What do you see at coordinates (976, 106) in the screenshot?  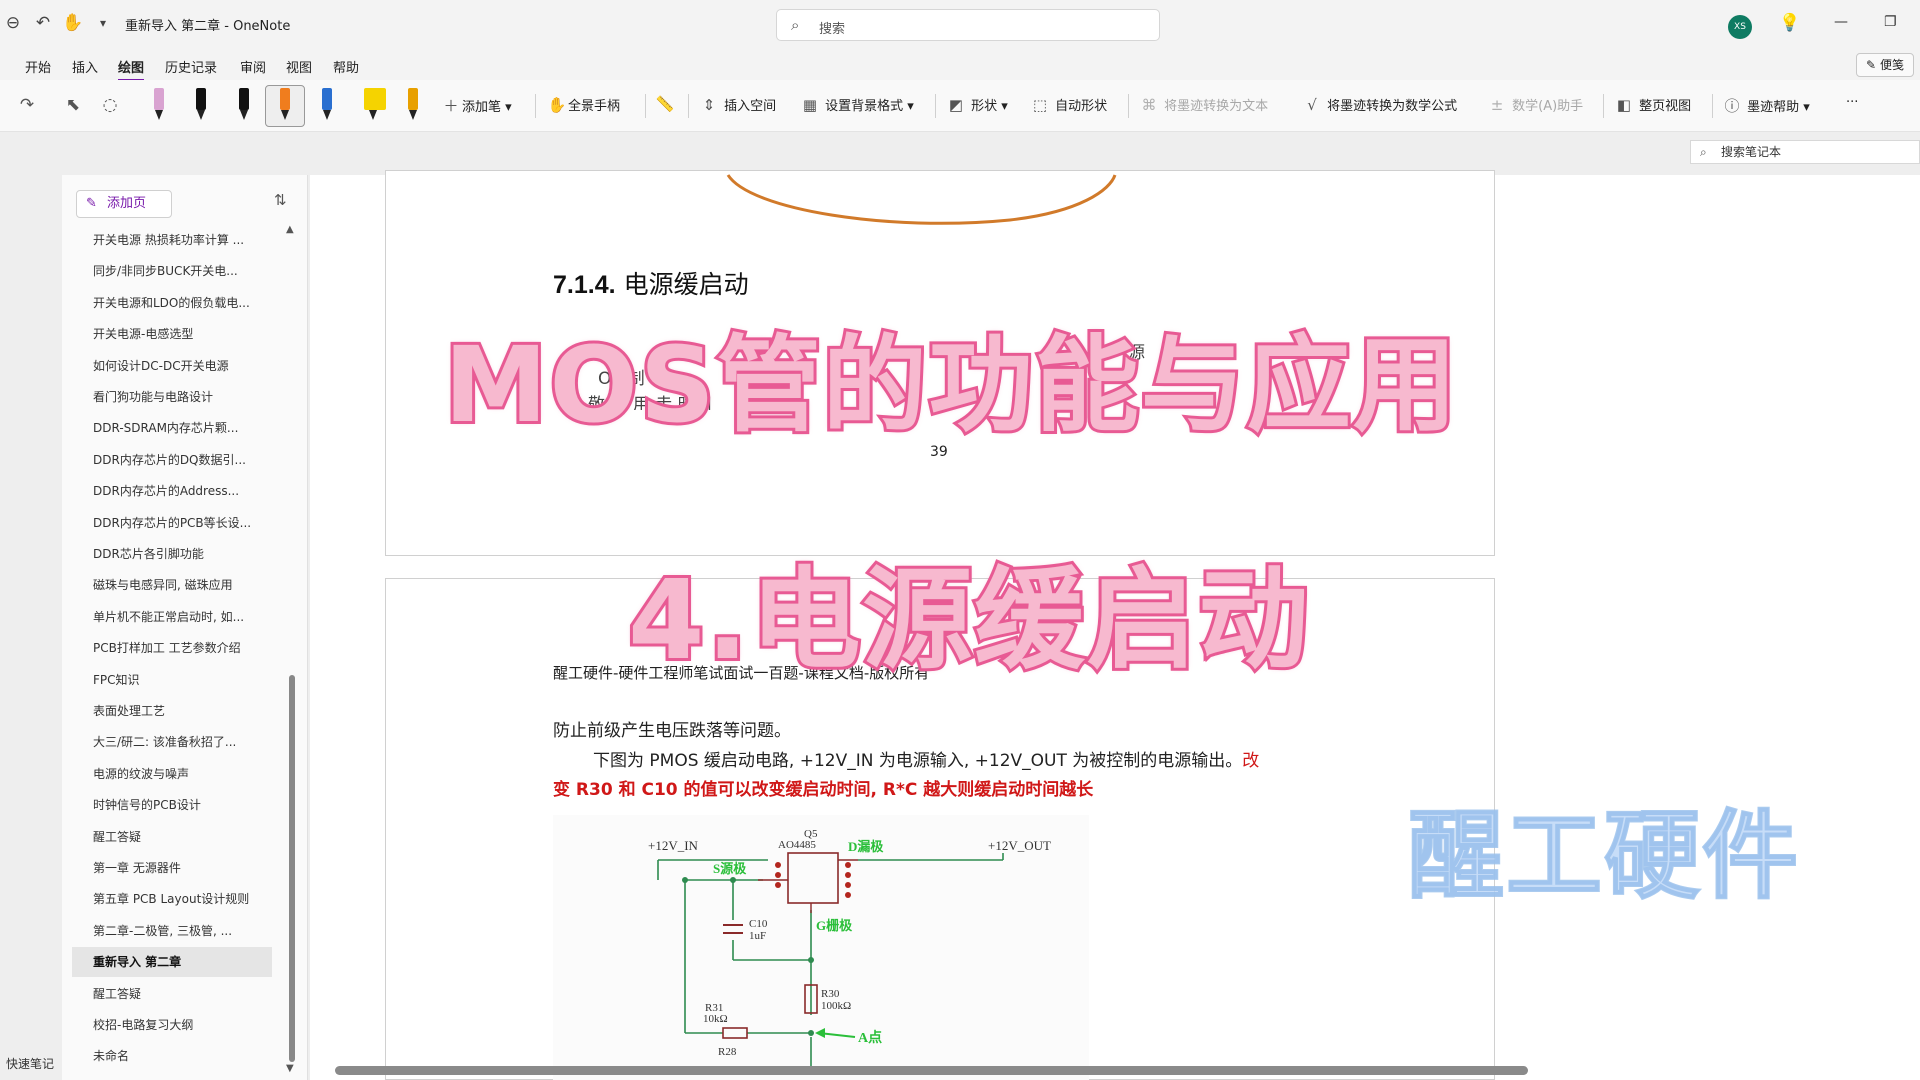 I see `shapes-button: ◩ 形状 ▾` at bounding box center [976, 106].